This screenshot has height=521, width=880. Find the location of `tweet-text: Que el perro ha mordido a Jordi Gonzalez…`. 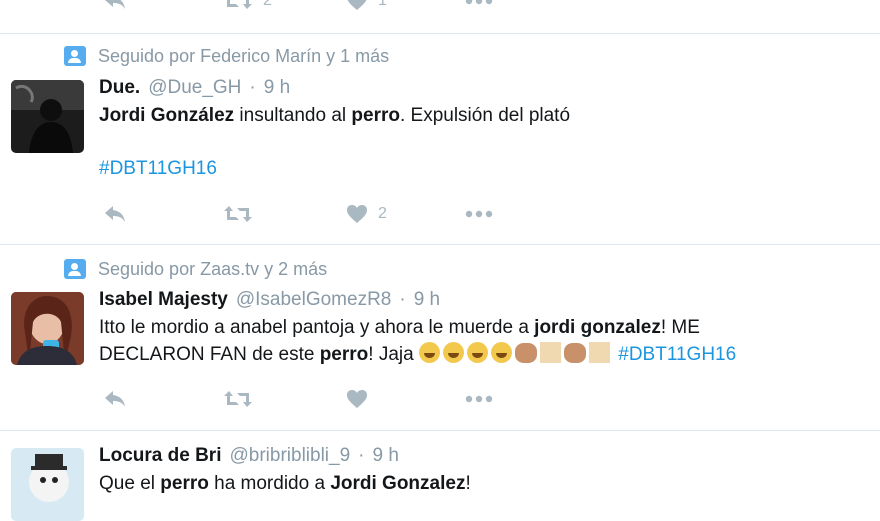

tweet-text: Que el perro ha mordido a Jordi Gonzalez… is located at coordinates (285, 483).